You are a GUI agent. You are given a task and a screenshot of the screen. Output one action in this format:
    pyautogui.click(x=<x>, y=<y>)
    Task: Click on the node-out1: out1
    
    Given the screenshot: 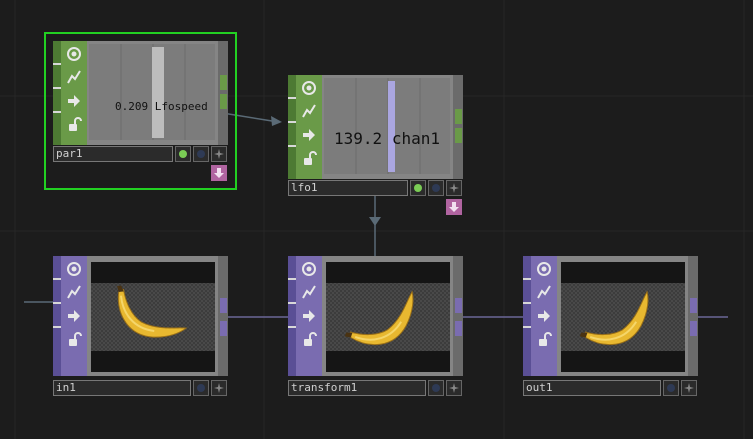 What is the action you would take?
    pyautogui.click(x=610, y=326)
    